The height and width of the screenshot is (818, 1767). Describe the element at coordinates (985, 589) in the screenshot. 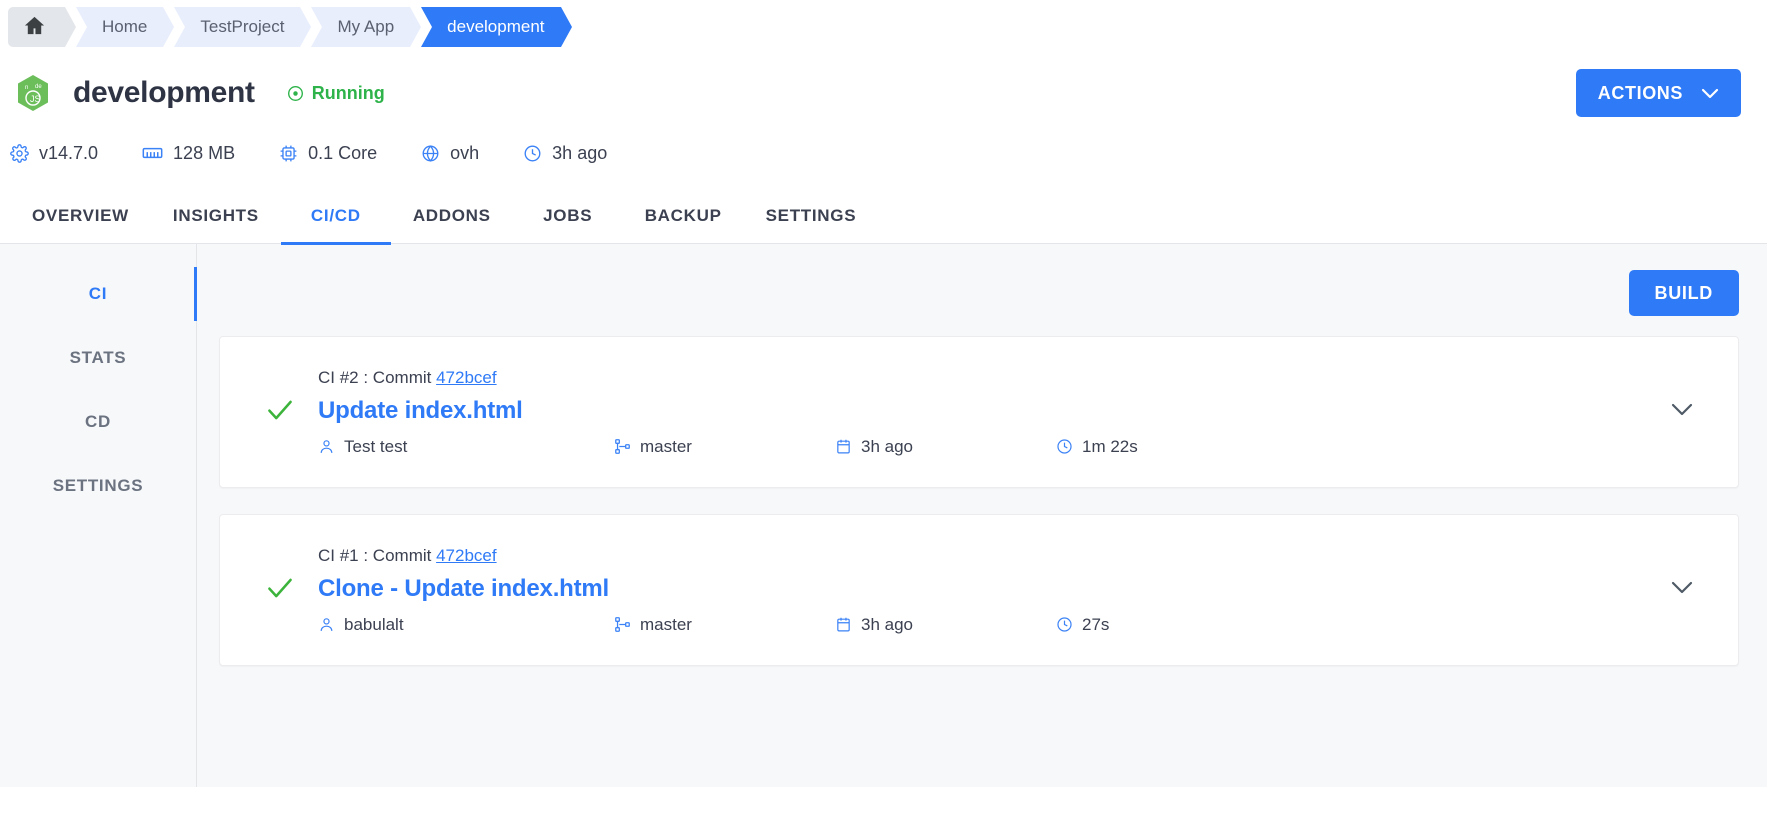

I see `pipeline-title: Clone - Update index.html` at that location.